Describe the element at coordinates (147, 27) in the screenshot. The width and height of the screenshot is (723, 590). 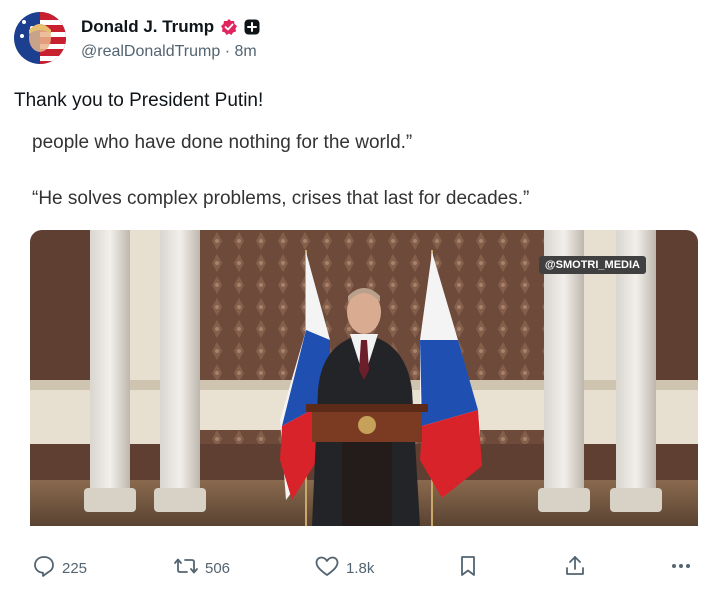
I see `display-name: Donald J. Trump` at that location.